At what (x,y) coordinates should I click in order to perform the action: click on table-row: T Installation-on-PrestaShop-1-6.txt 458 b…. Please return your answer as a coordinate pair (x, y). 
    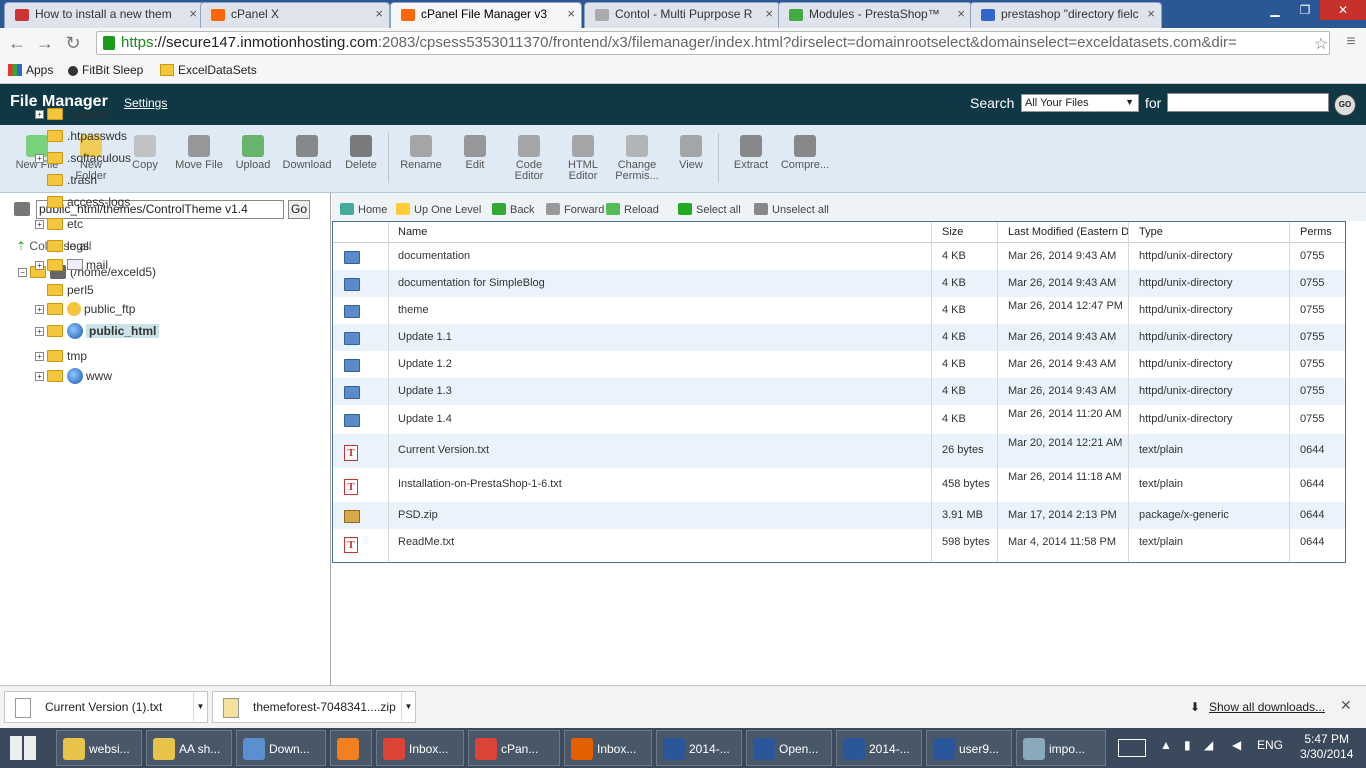
    Looking at the image, I should click on (839, 485).